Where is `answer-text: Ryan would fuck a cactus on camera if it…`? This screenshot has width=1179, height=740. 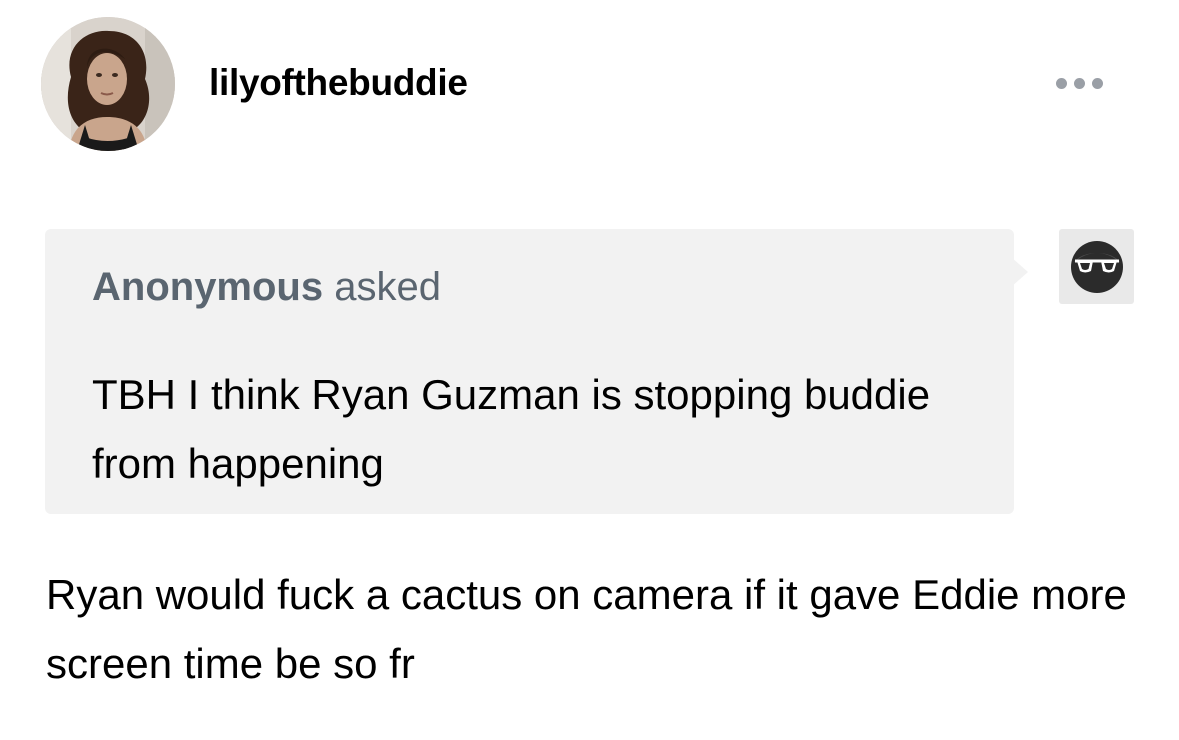 answer-text: Ryan would fuck a cactus on camera if it… is located at coordinates (586, 629).